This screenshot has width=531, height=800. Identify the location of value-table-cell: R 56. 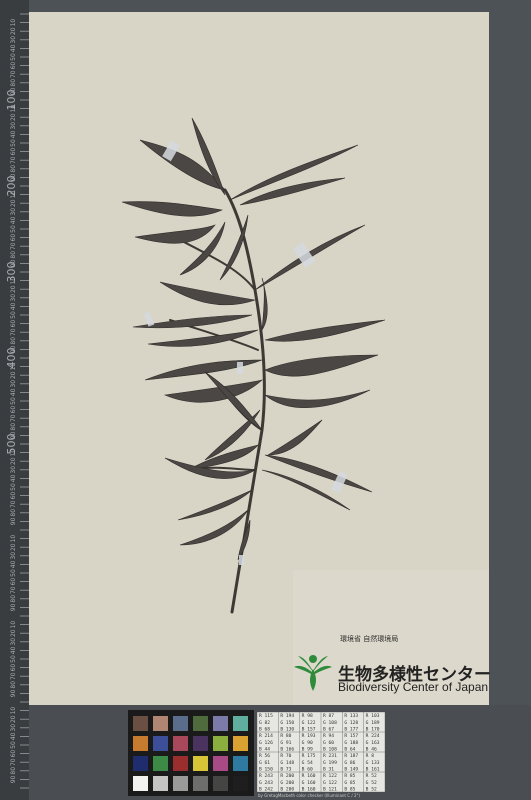
(264, 756).